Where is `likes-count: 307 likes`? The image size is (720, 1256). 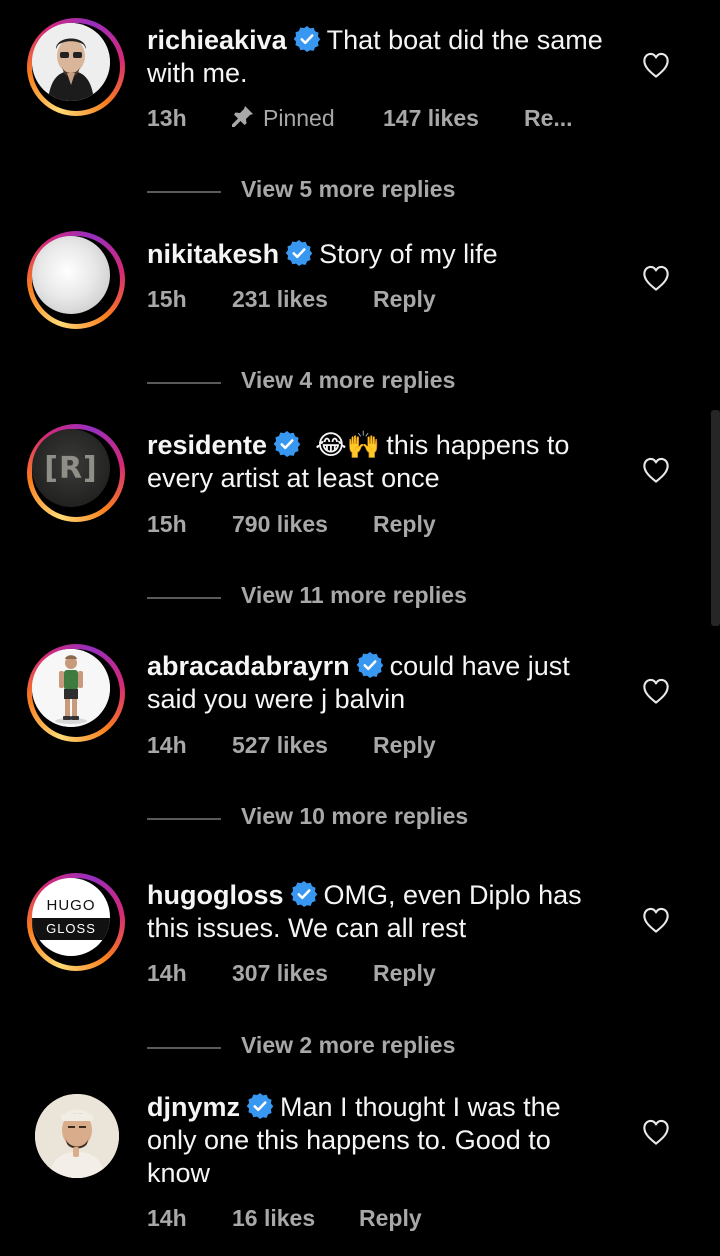
likes-count: 307 likes is located at coordinates (280, 973).